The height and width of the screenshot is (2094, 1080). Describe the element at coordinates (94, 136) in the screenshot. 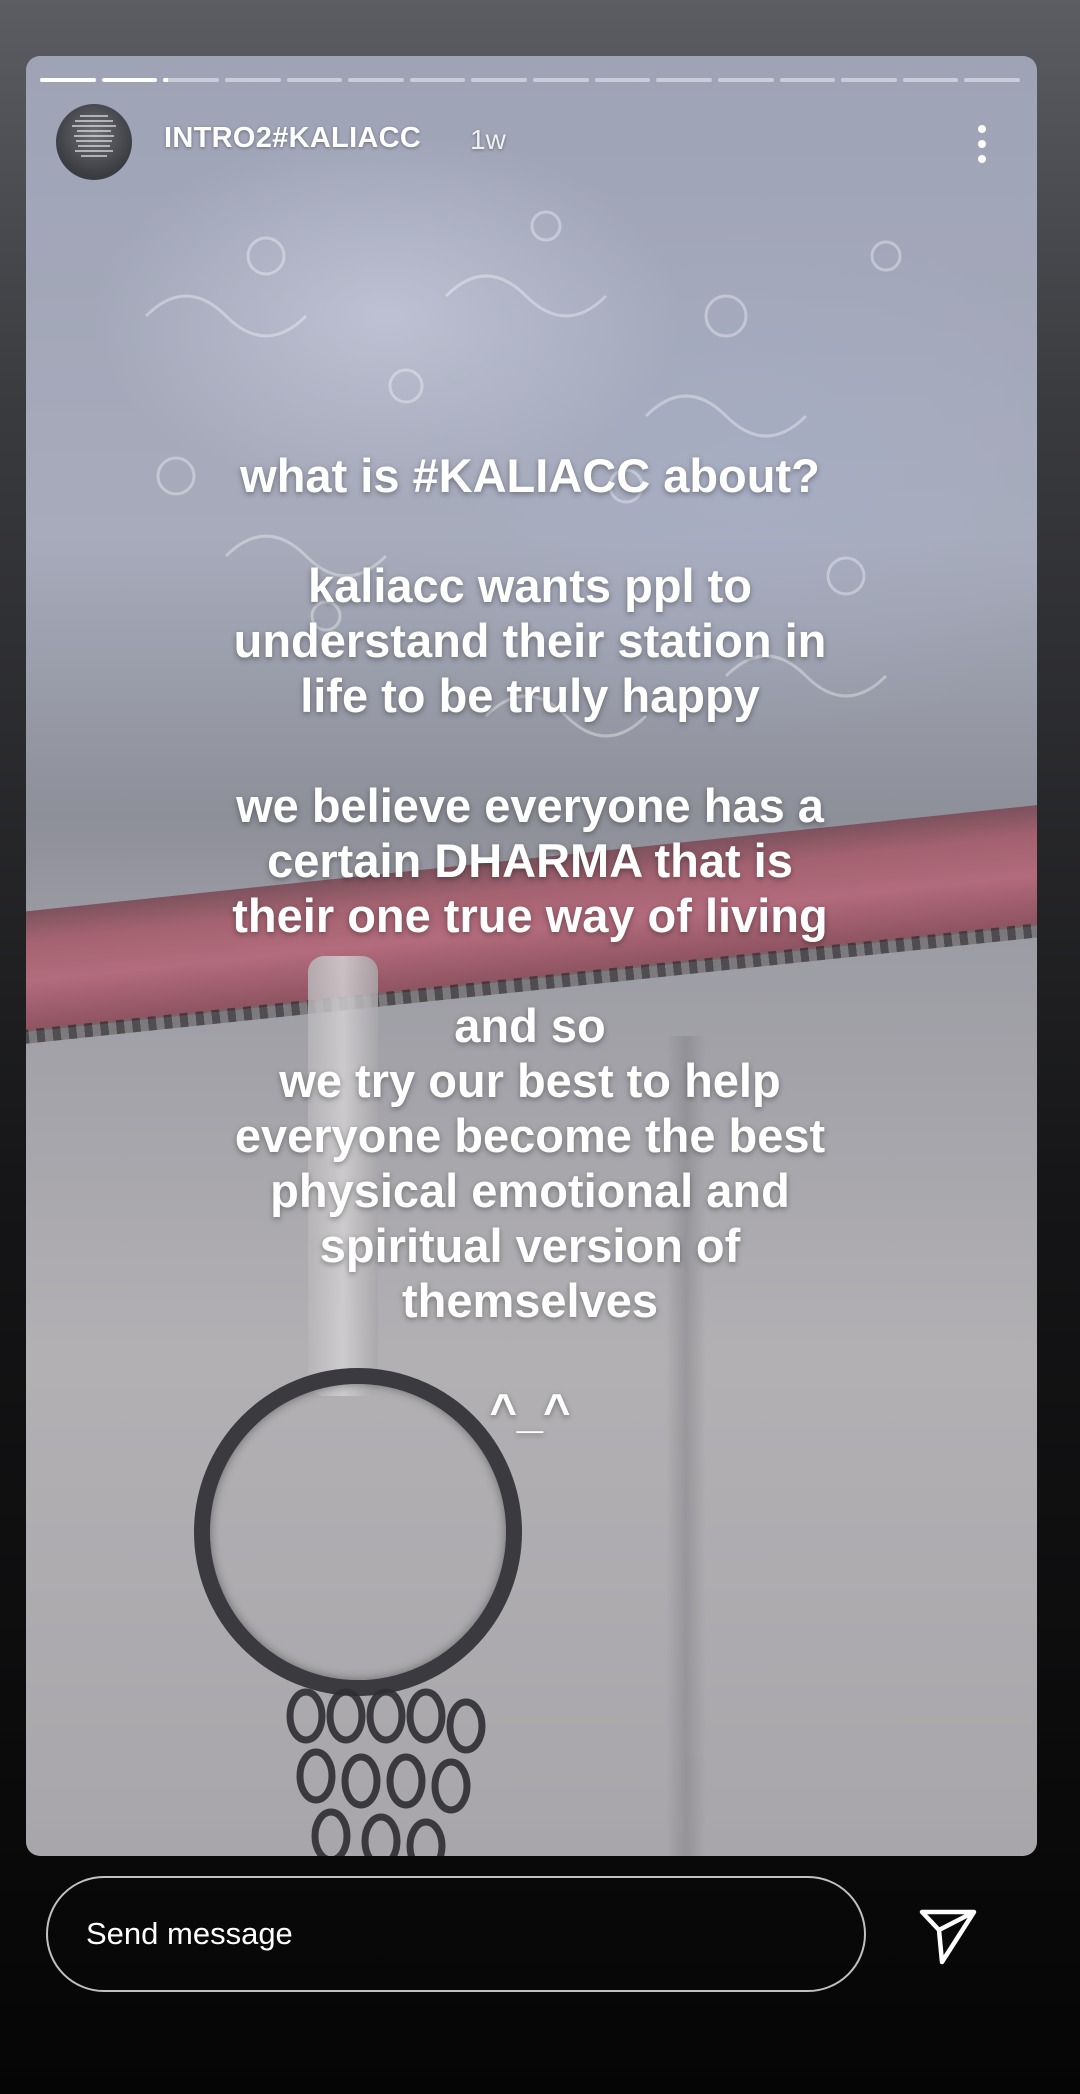

I see `avatar-text-decoration` at that location.